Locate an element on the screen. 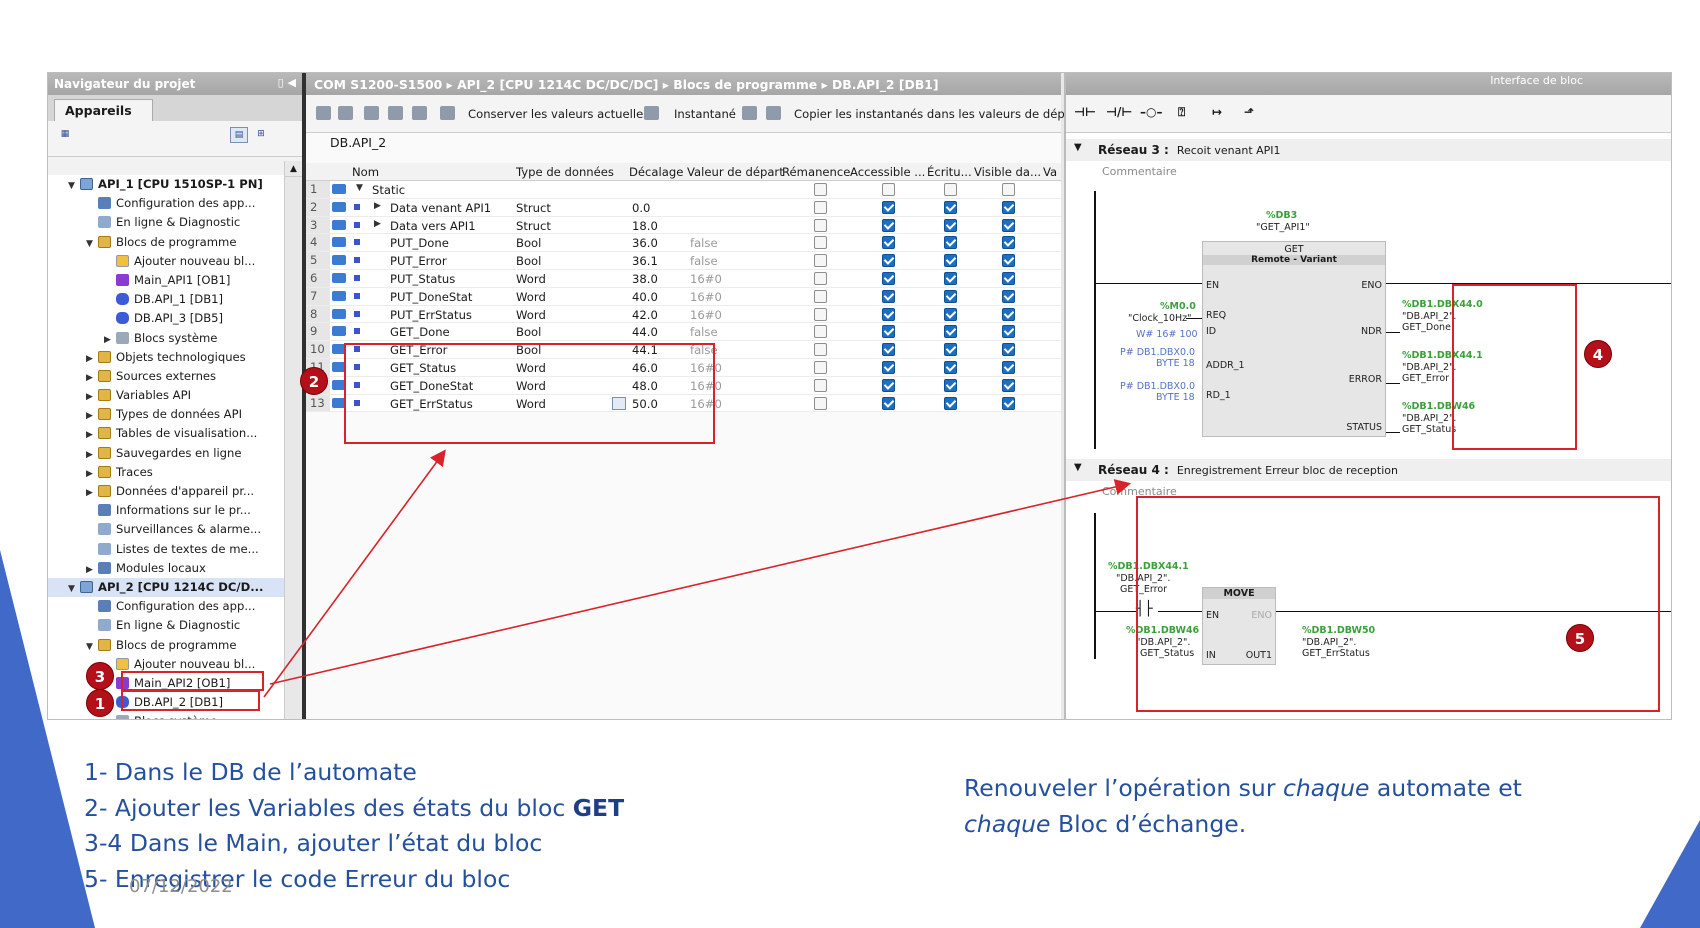 The width and height of the screenshot is (1700, 928). tree-item: ▼ Blocs de programme is located at coordinates (175, 645).